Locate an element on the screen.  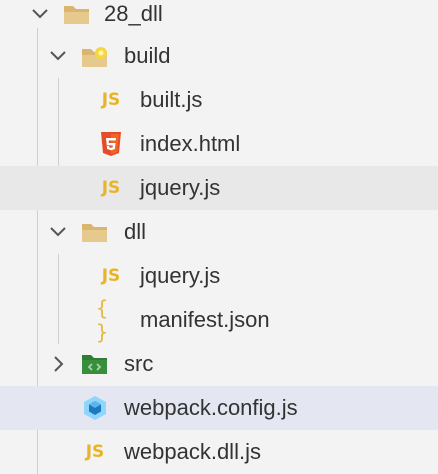
tree-item-src: src is located at coordinates (219, 364).